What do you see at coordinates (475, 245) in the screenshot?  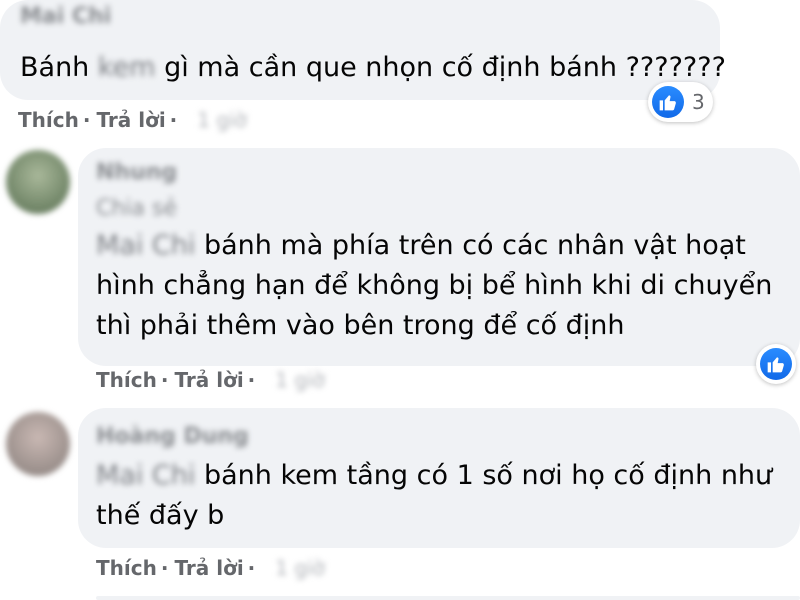 I see `comment-text-line: bánh mà phía trên có các nhân vật hoạt` at bounding box center [475, 245].